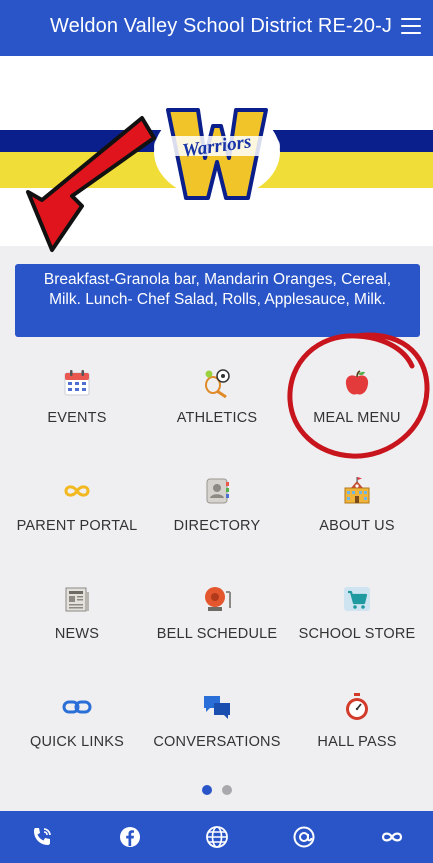  What do you see at coordinates (77, 634) in the screenshot?
I see `tile-label: NEWS` at bounding box center [77, 634].